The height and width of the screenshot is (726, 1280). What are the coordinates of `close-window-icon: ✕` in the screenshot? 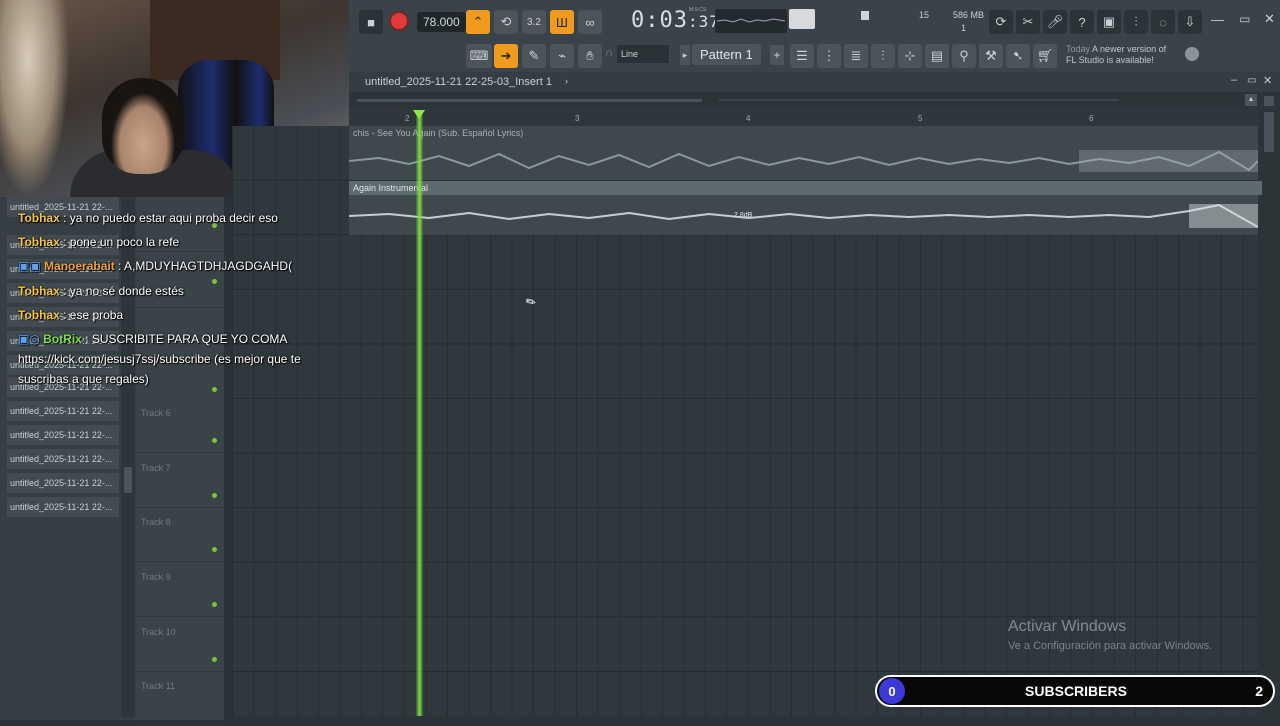 It's located at (1269, 19).